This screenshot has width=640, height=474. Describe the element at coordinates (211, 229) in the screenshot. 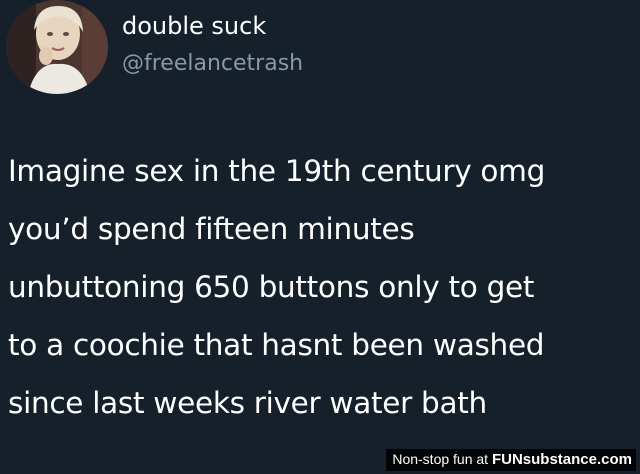

I see `tweet-text-line: you’d spend fifteen minutes` at that location.